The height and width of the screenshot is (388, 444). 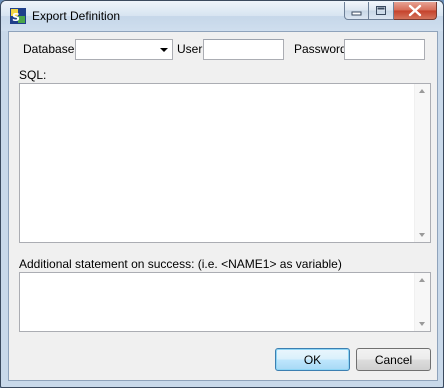 What do you see at coordinates (320, 49) in the screenshot?
I see `password-label: Password` at bounding box center [320, 49].